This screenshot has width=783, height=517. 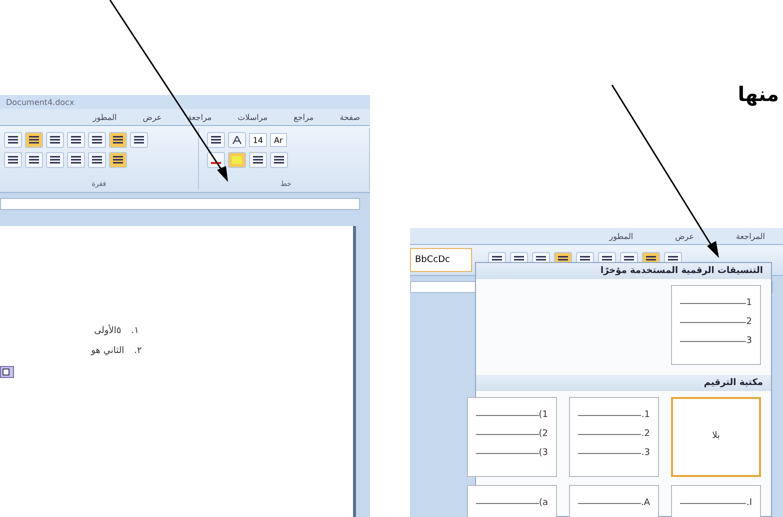 What do you see at coordinates (750, 236) in the screenshot?
I see `ribbon-tab: المراجعة` at bounding box center [750, 236].